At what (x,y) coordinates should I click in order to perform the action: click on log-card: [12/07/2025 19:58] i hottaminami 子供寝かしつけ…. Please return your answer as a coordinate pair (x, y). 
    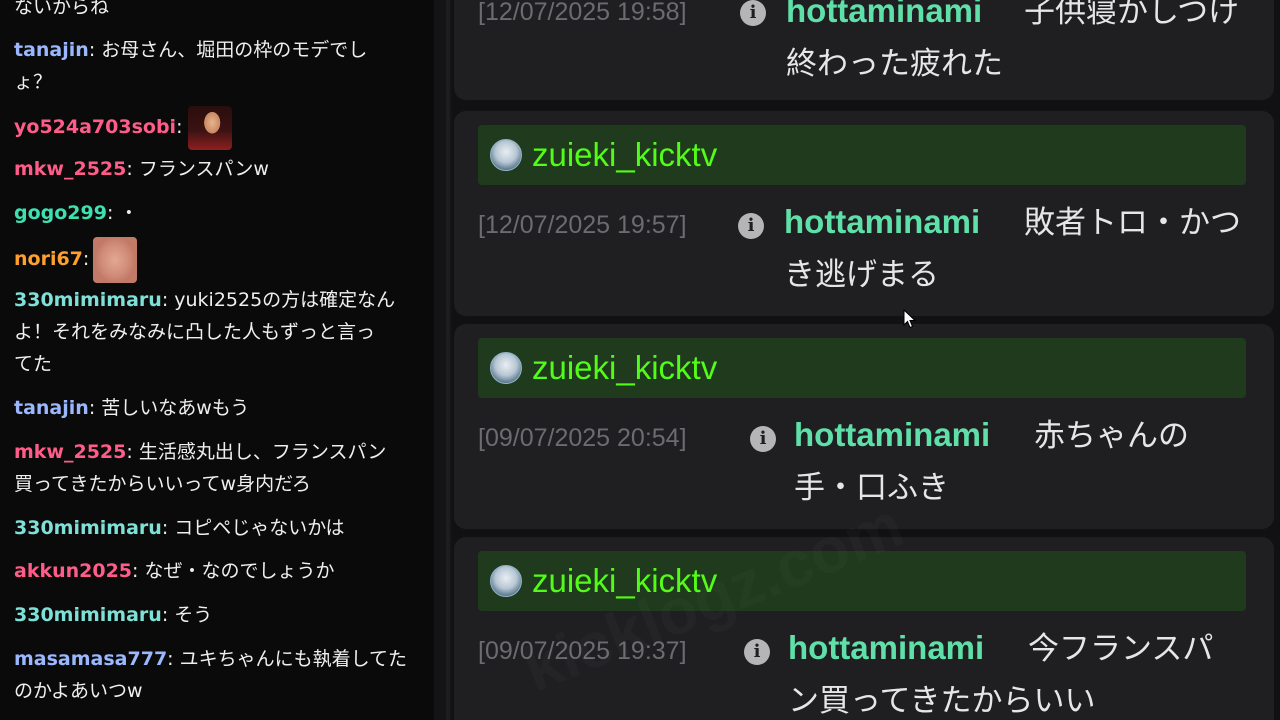
    Looking at the image, I should click on (864, 50).